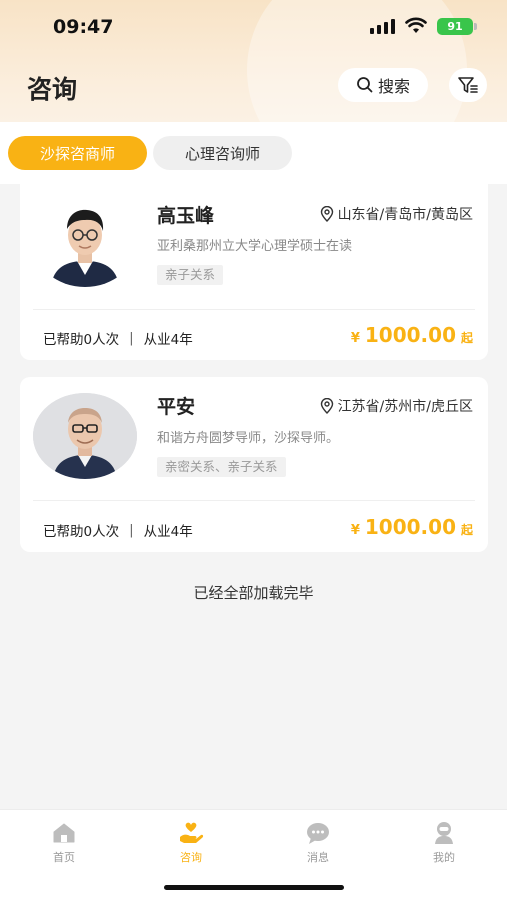 The width and height of the screenshot is (507, 900). What do you see at coordinates (186, 216) in the screenshot?
I see `consultant-name: 高玉峰` at bounding box center [186, 216].